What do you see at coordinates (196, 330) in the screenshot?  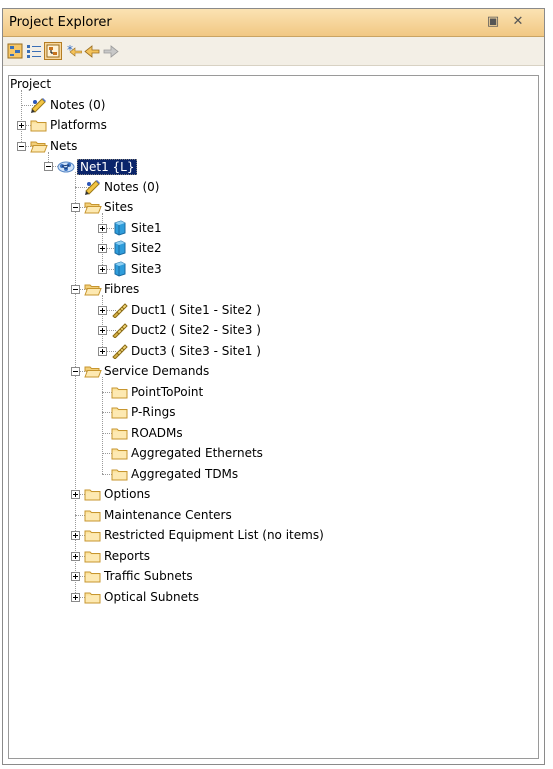 I see `tree-item-label: Duct2 ( Site2 - Site3 )` at bounding box center [196, 330].